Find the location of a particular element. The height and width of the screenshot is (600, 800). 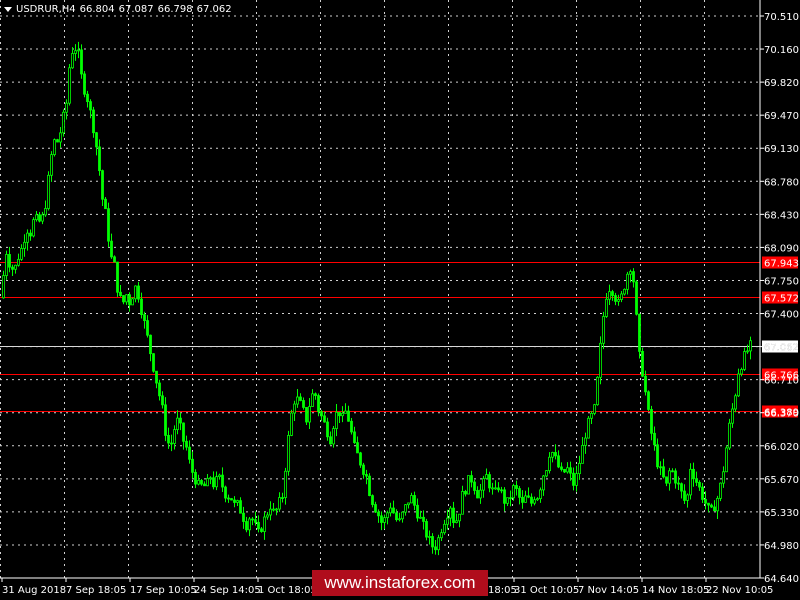

watermark-logo: www.instaforex.com is located at coordinates (400, 583).